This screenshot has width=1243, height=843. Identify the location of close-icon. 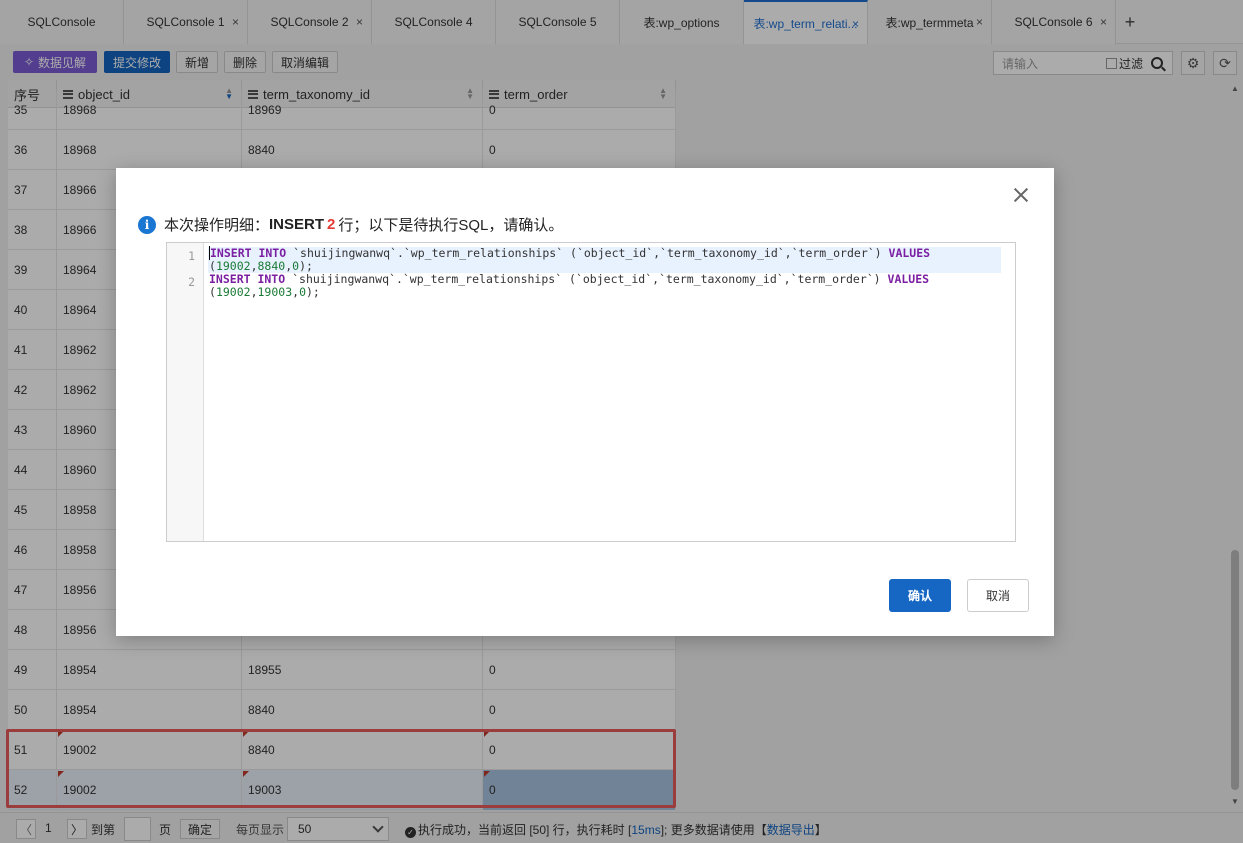
(1021, 195).